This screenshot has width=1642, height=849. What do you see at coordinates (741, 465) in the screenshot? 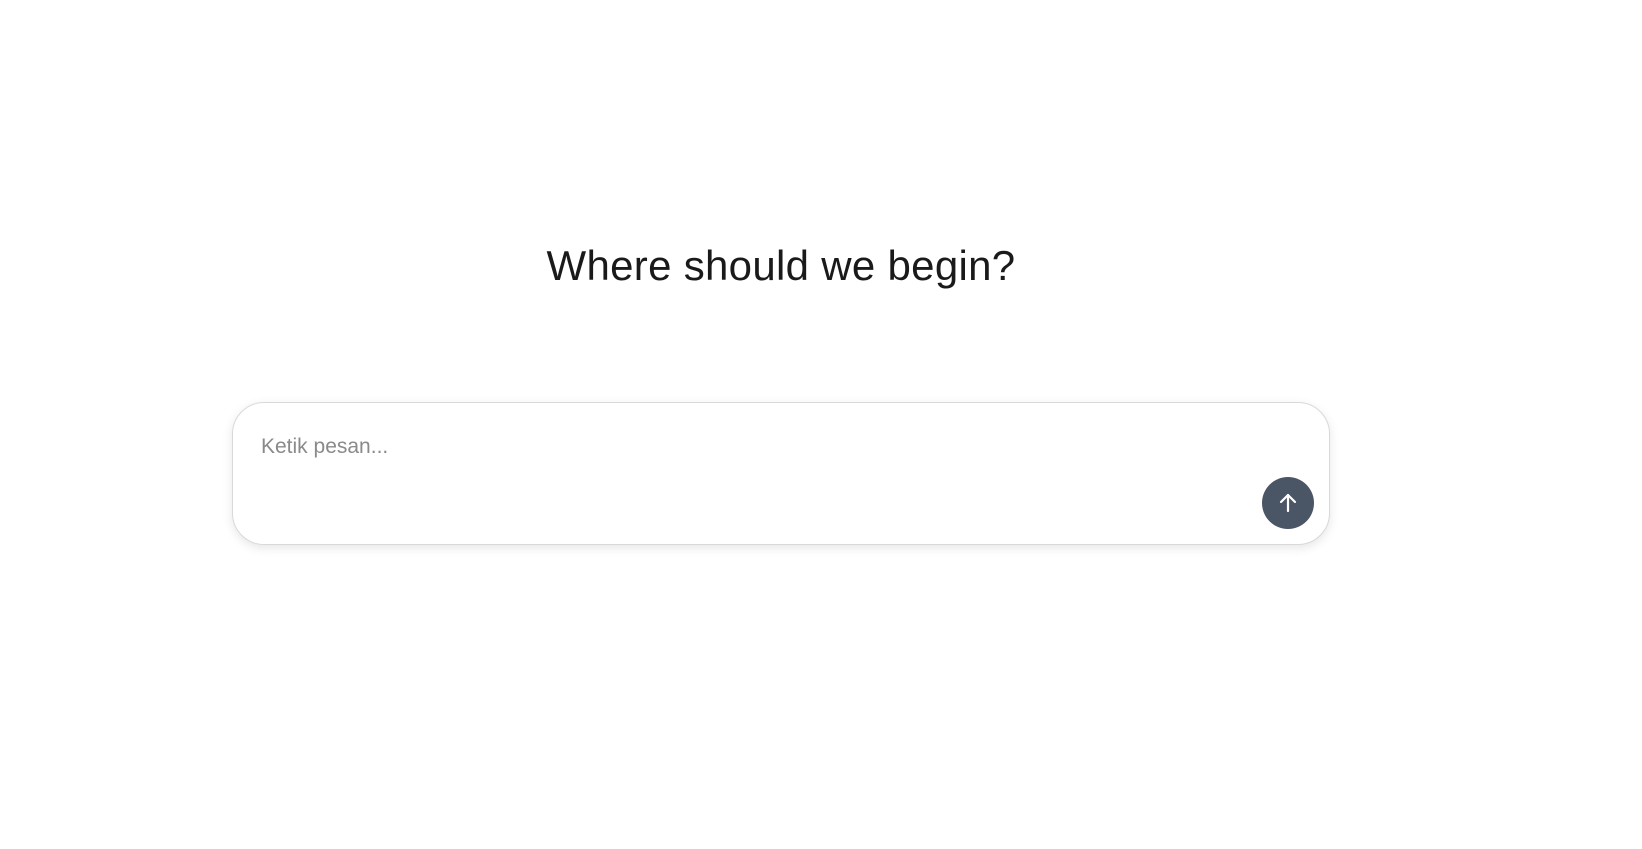
I see `message-input` at bounding box center [741, 465].